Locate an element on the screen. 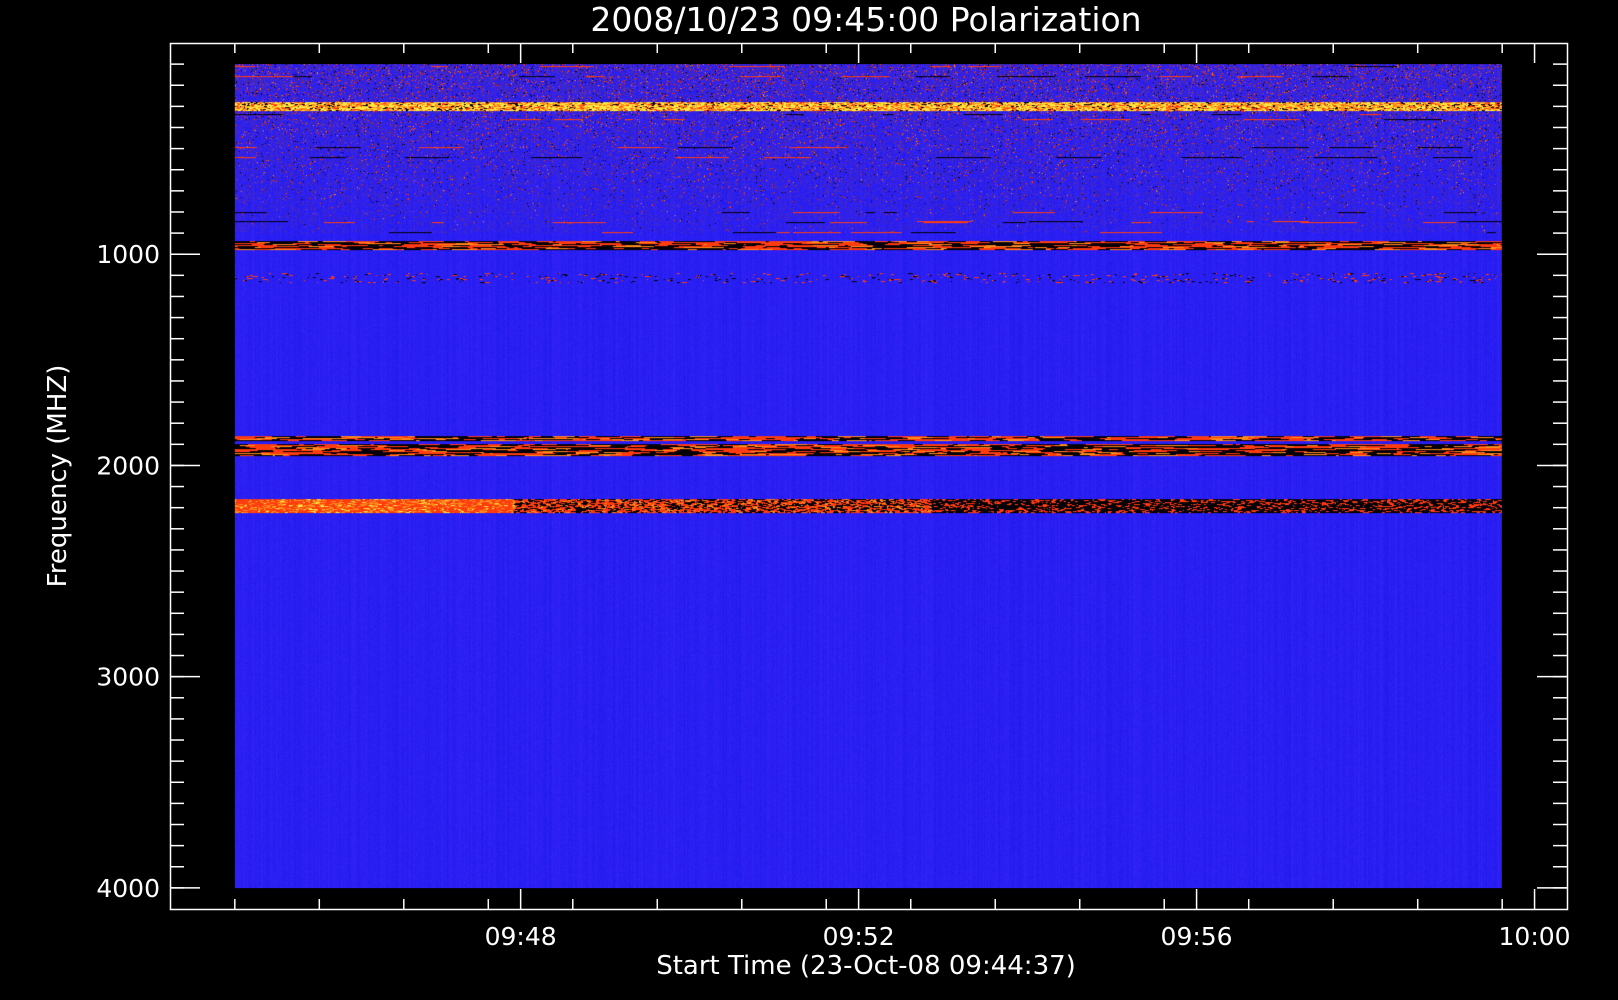 The image size is (1618, 1000). y-axis-label: Frequency (MHZ) is located at coordinates (58, 476).